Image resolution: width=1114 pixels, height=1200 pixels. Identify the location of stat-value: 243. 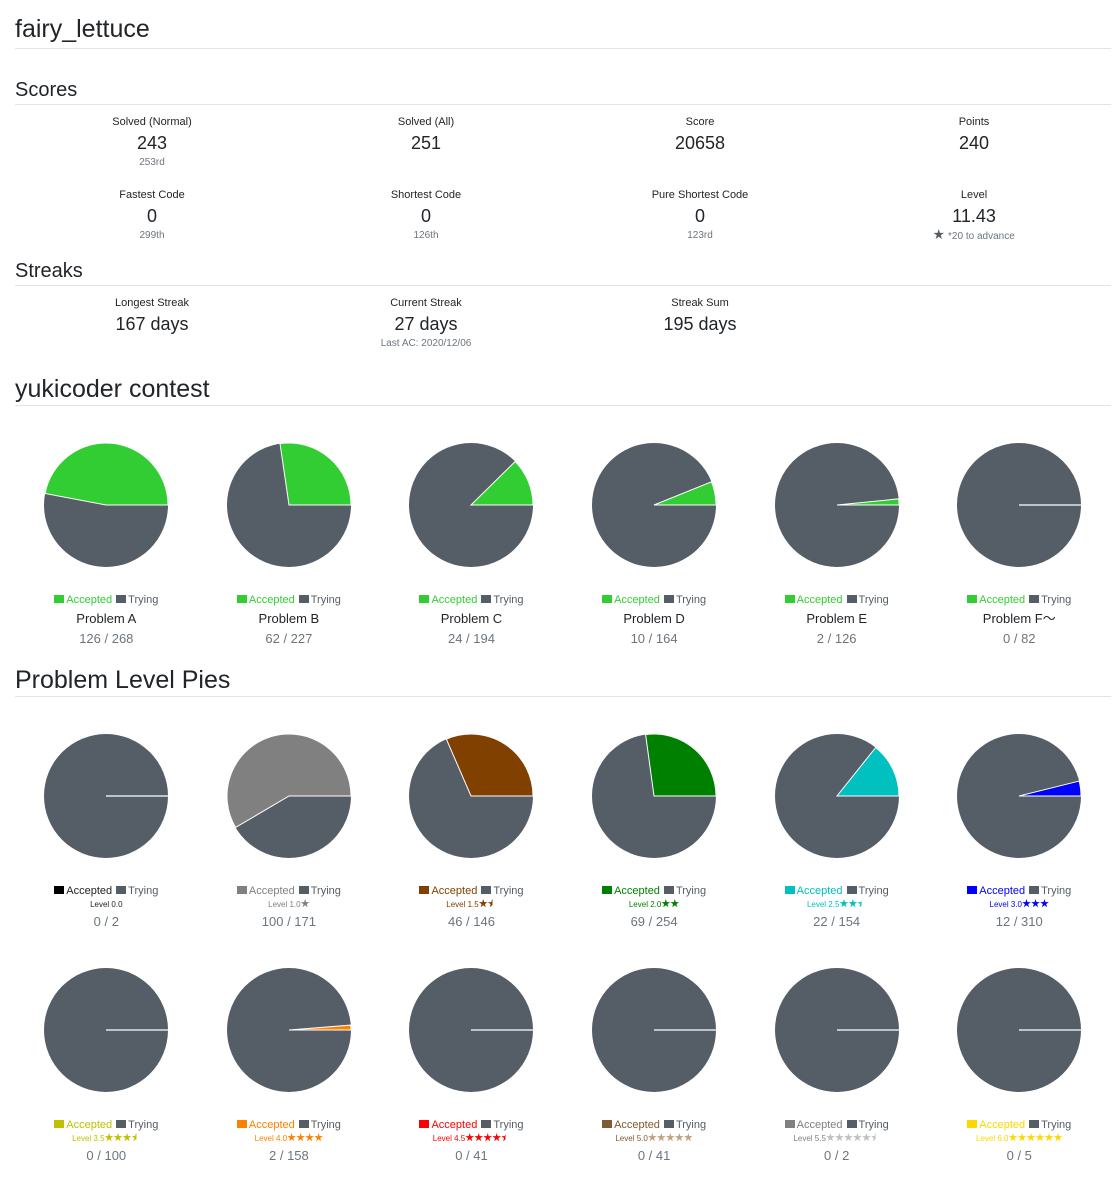
(152, 143).